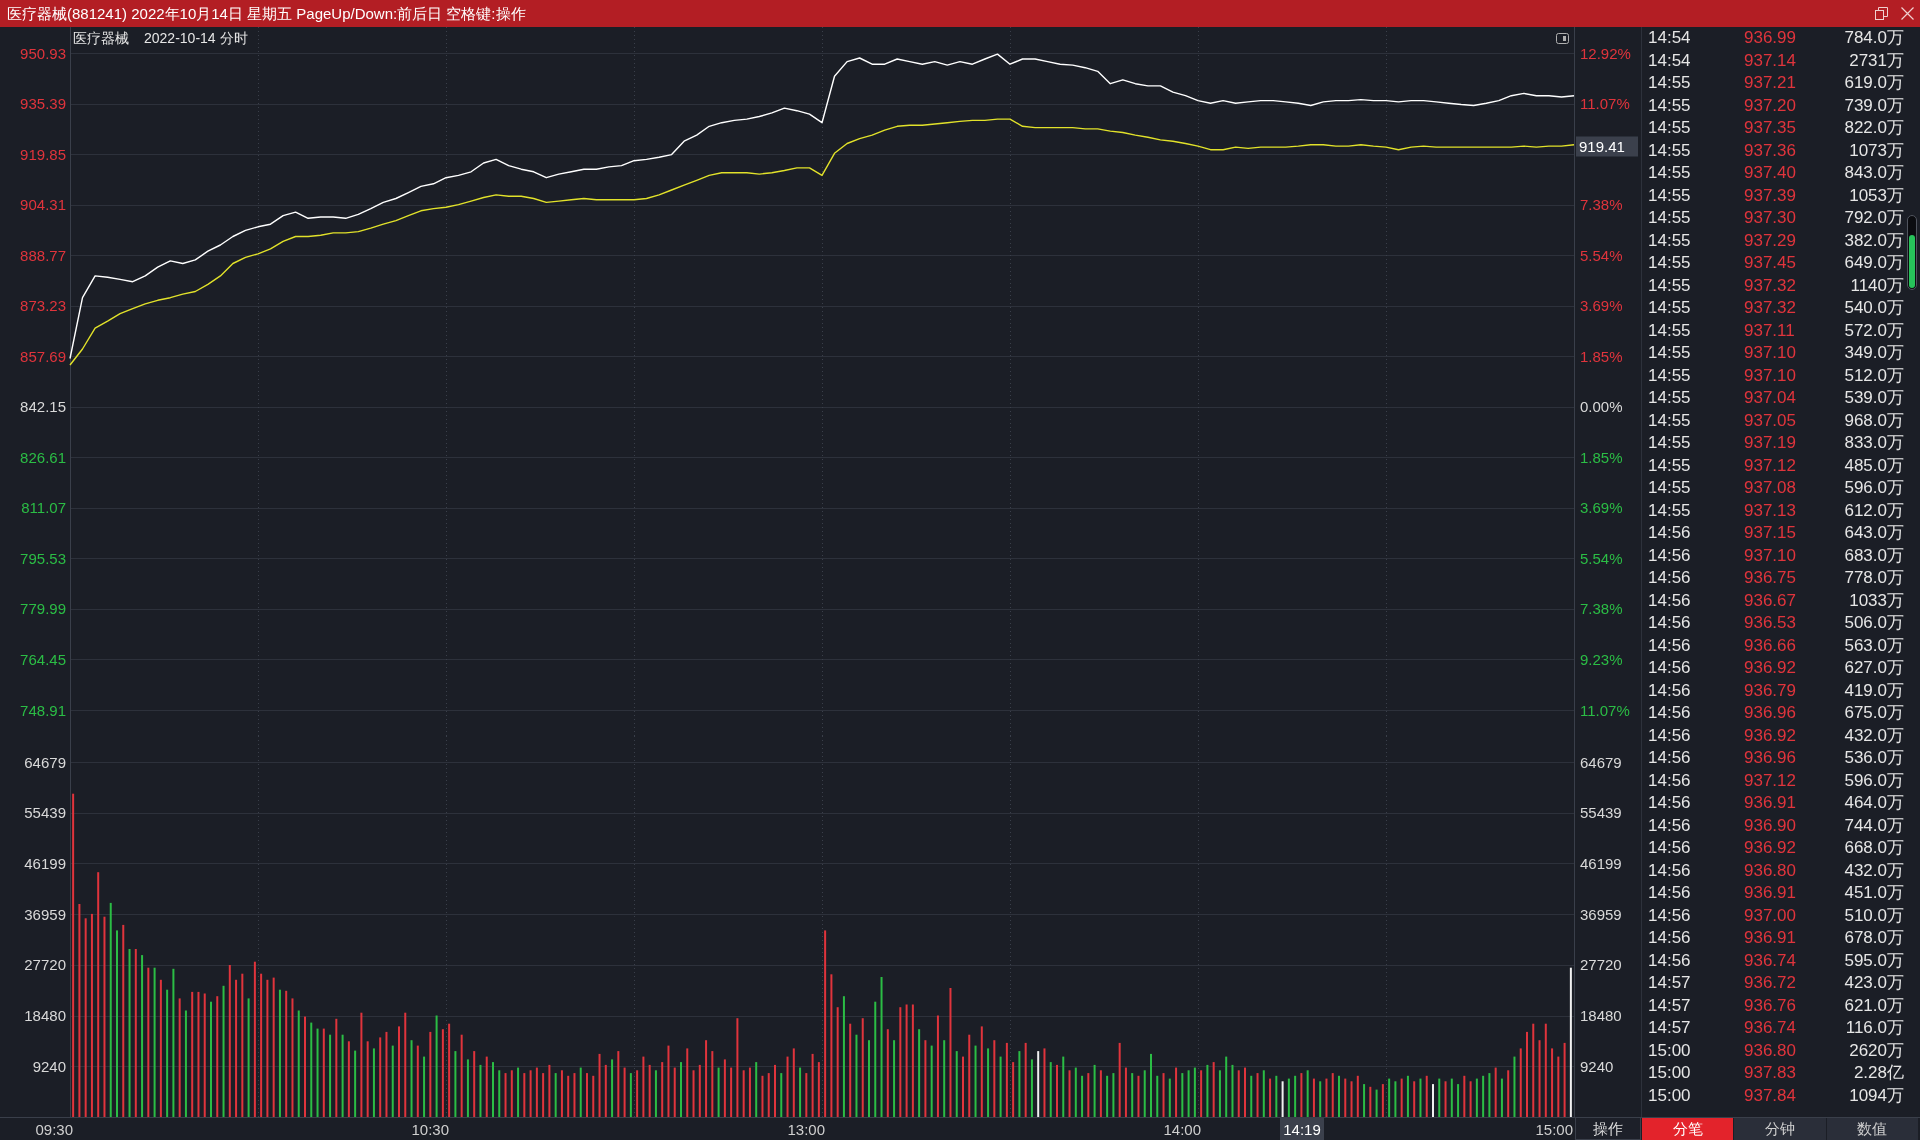  What do you see at coordinates (1873, 623) in the screenshot?
I see `trade-volume: 506.0万` at bounding box center [1873, 623].